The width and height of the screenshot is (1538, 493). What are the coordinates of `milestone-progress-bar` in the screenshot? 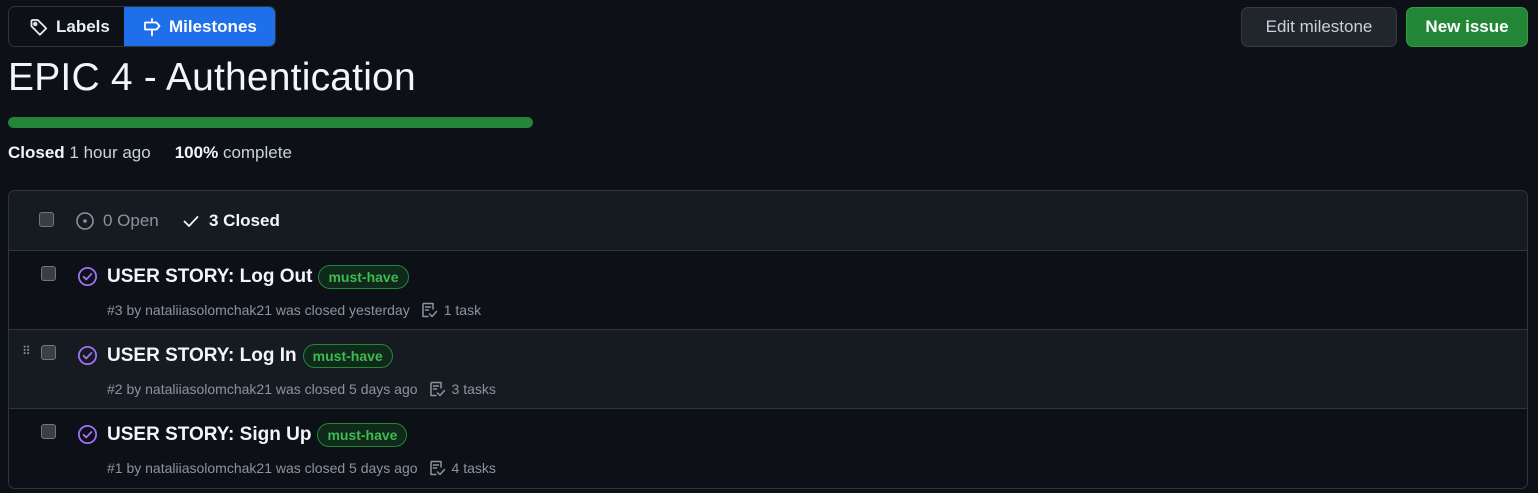 It's located at (270, 122).